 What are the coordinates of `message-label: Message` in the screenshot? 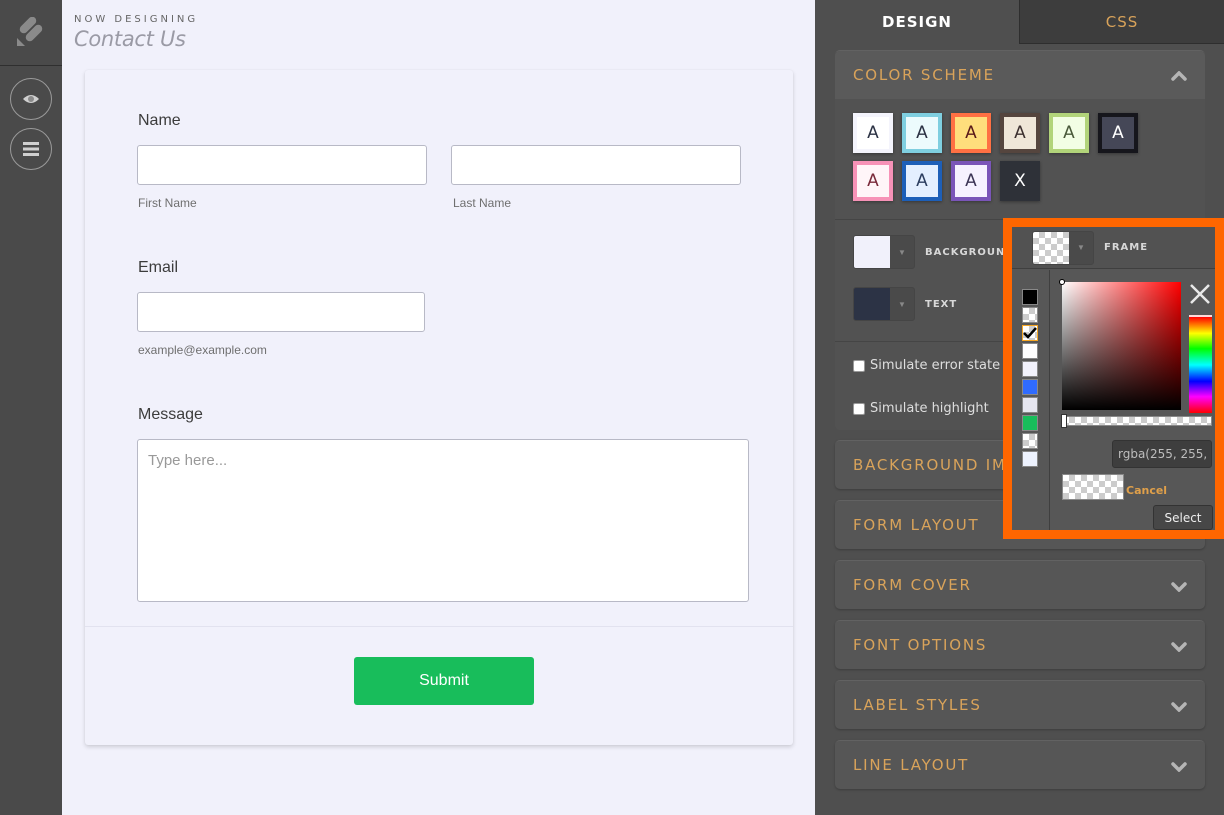 It's located at (170, 414).